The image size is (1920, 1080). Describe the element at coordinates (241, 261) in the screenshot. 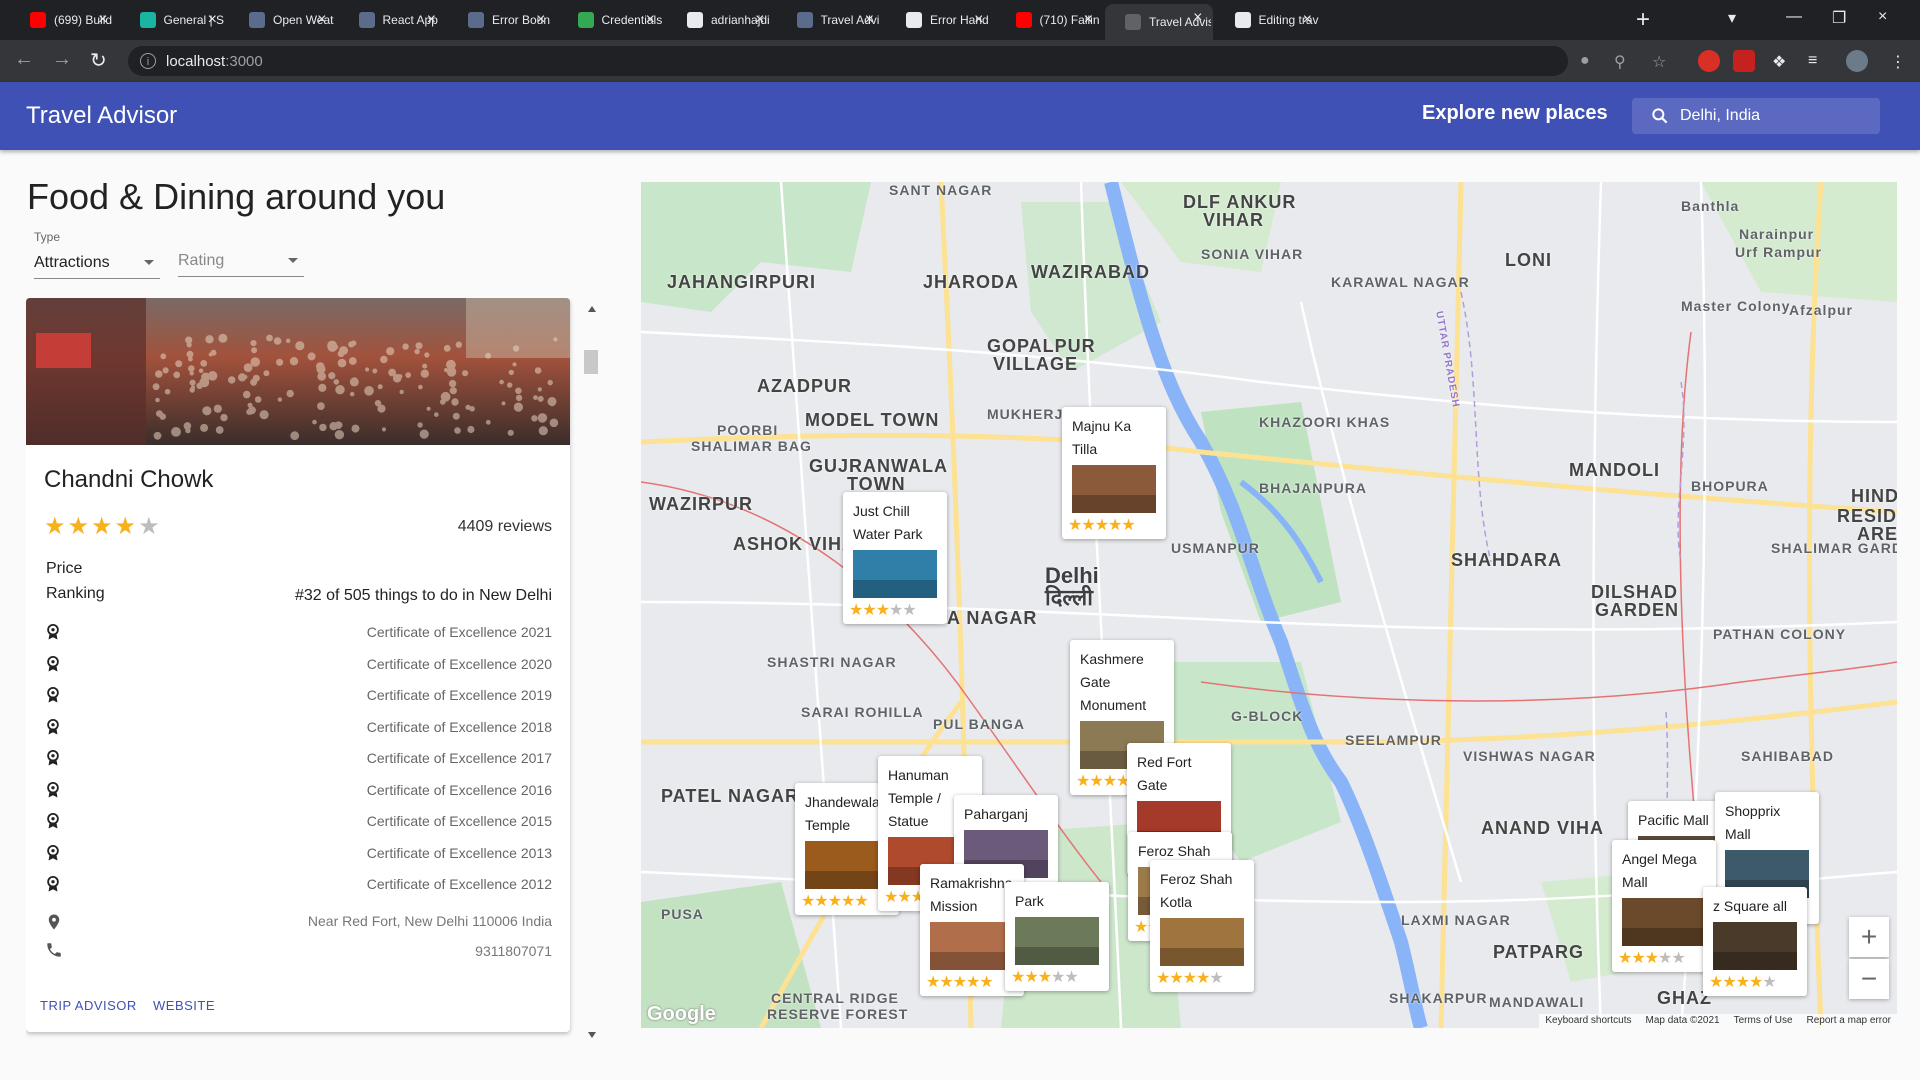

I see `rating-select: Rating` at that location.